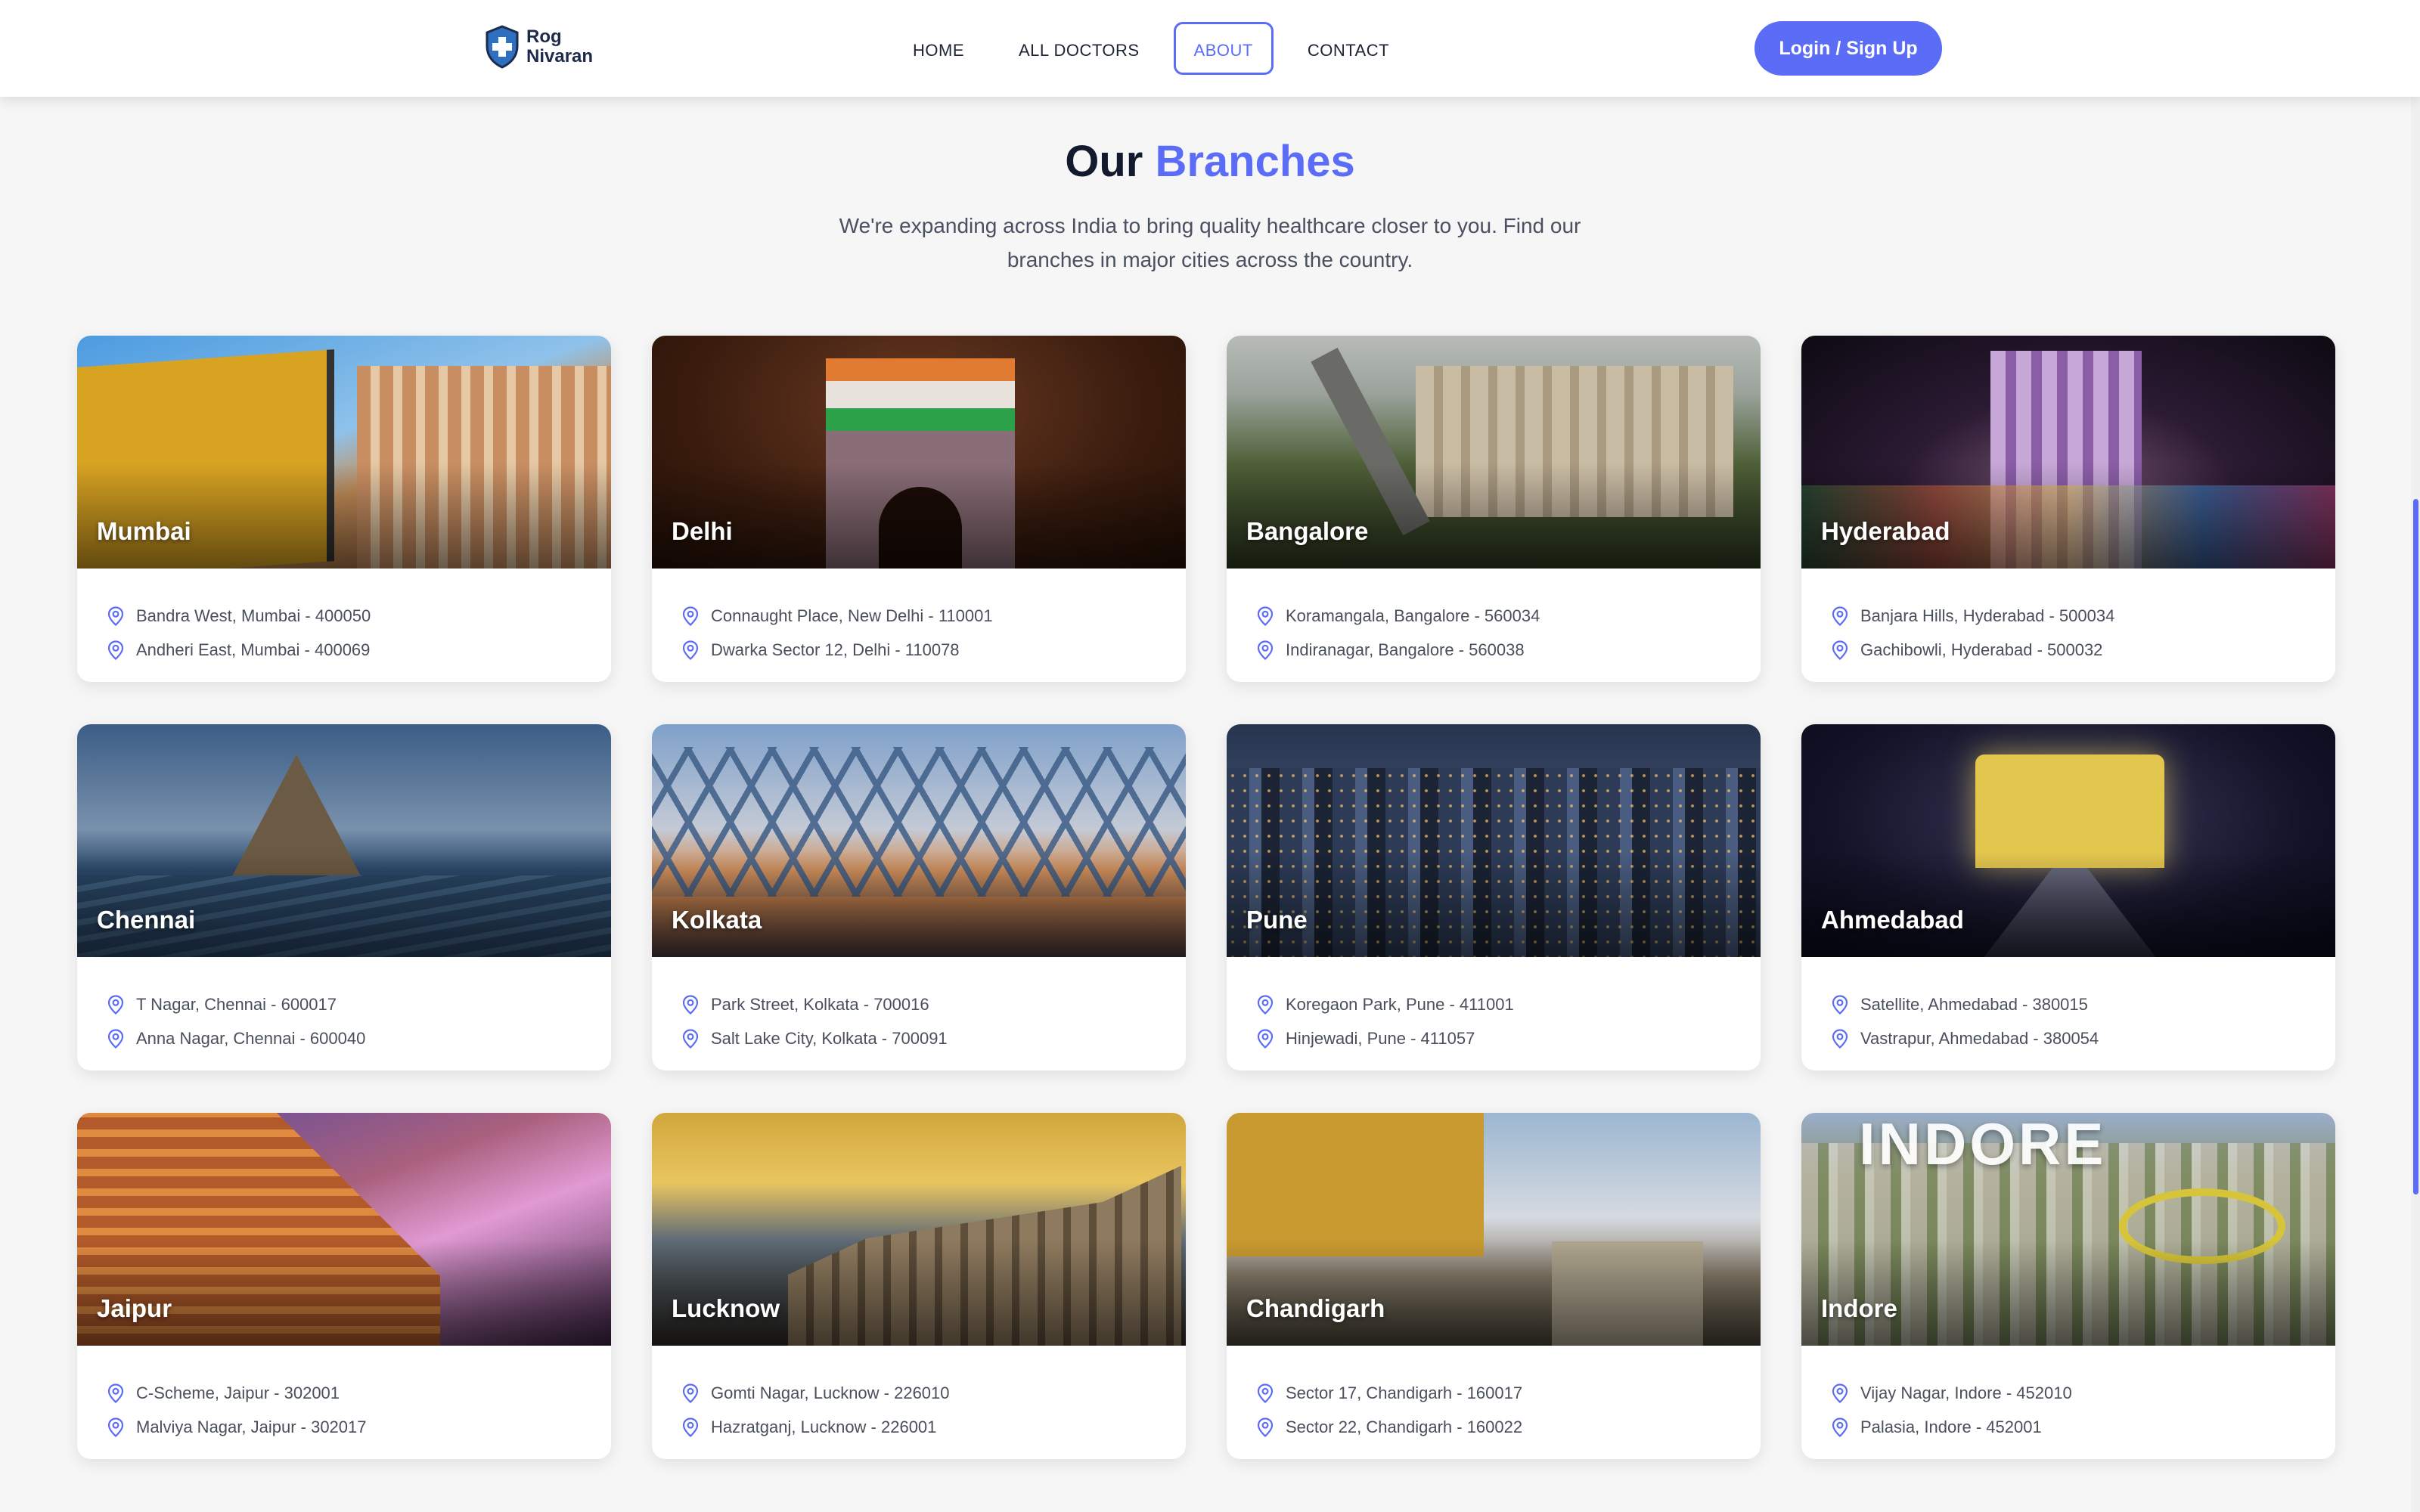  What do you see at coordinates (1348, 48) in the screenshot?
I see `nav-link-contact: CONTACT` at bounding box center [1348, 48].